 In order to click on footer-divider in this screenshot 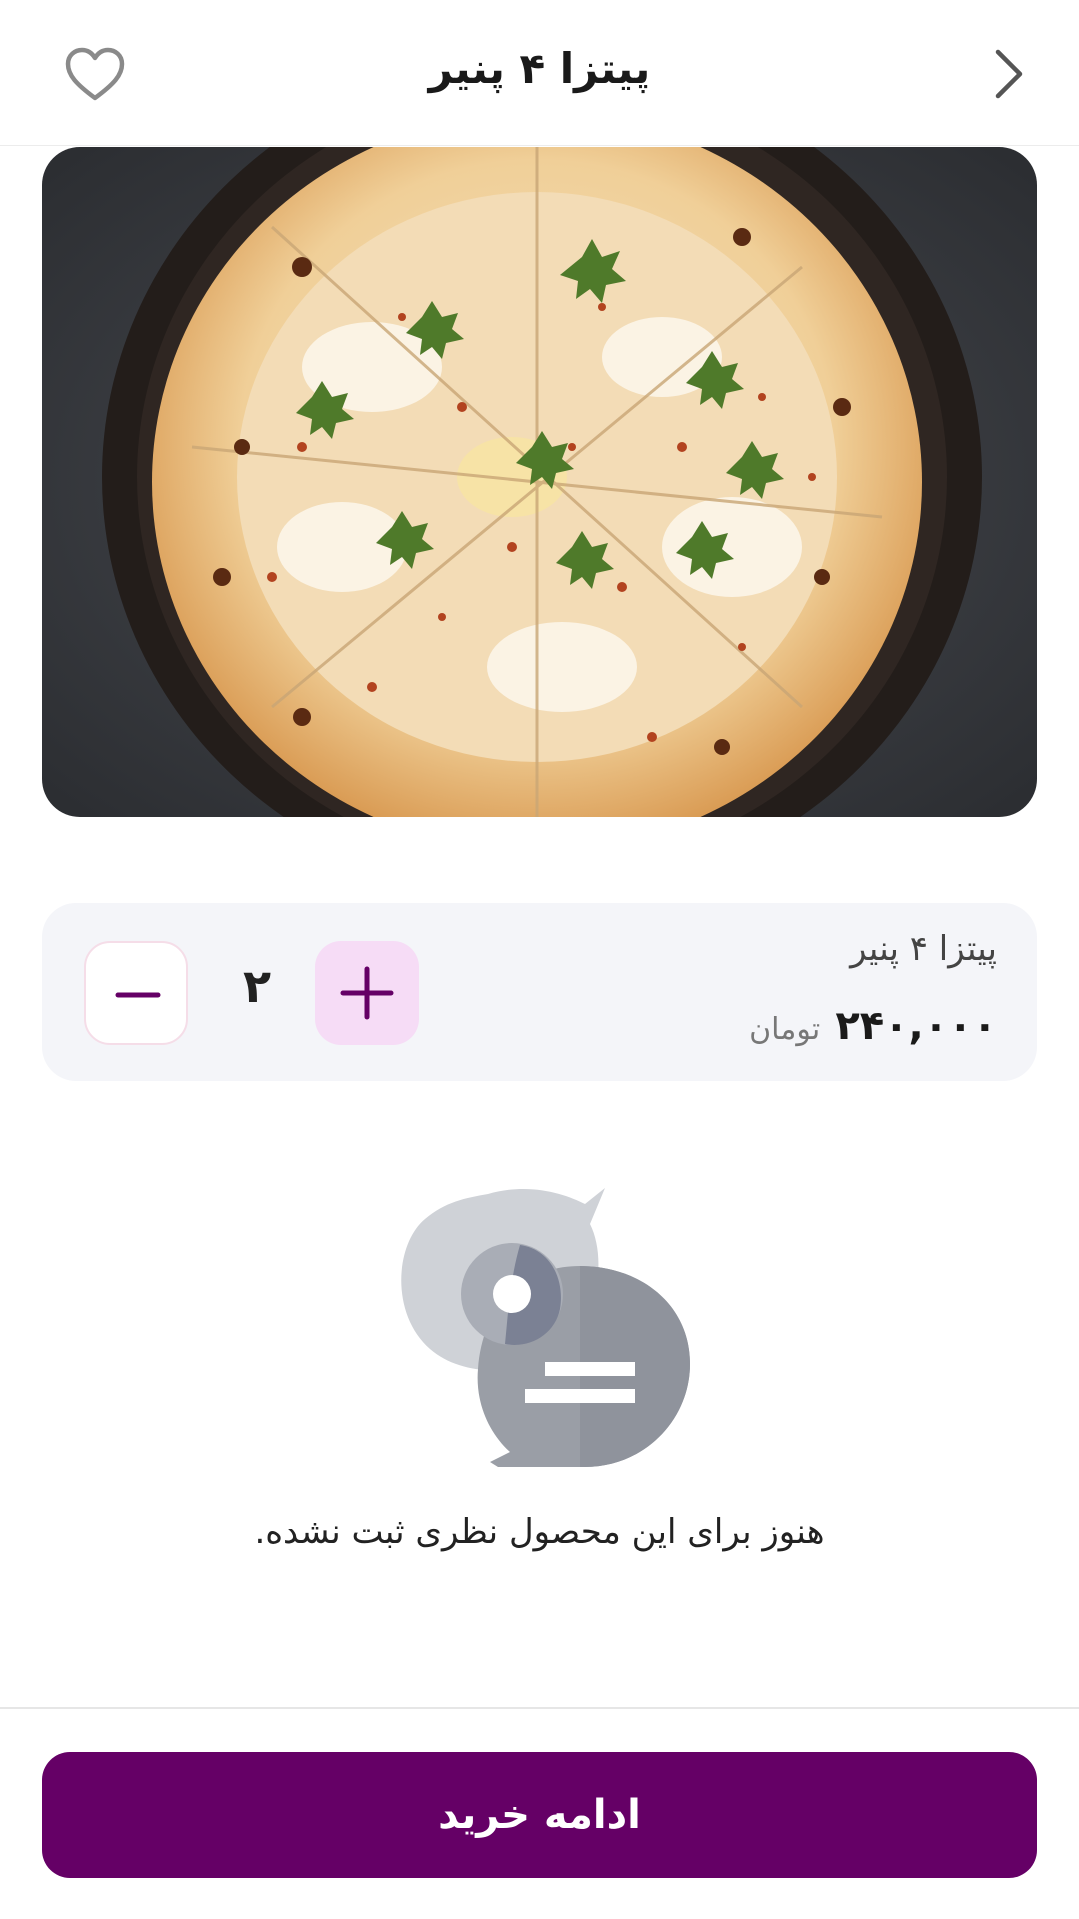, I will do `click(539, 1708)`.